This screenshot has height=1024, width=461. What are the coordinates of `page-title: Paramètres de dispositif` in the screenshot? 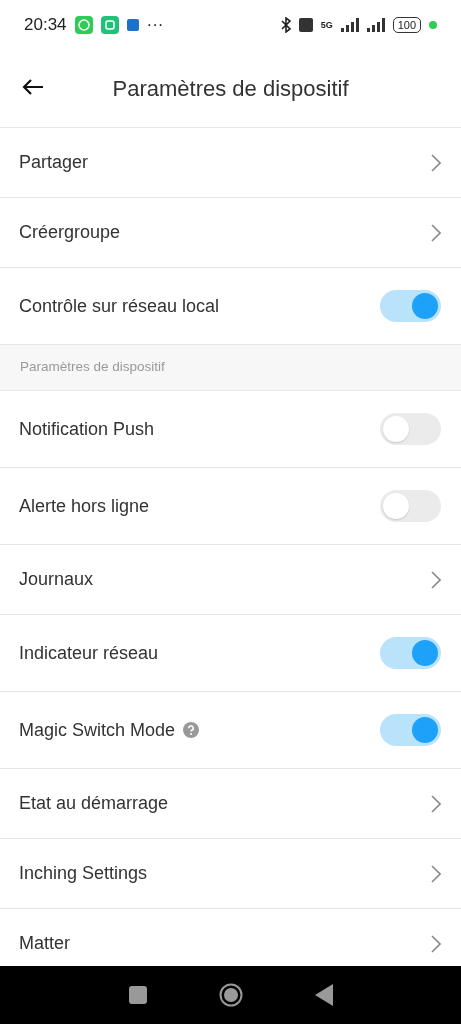 It's located at (230, 89).